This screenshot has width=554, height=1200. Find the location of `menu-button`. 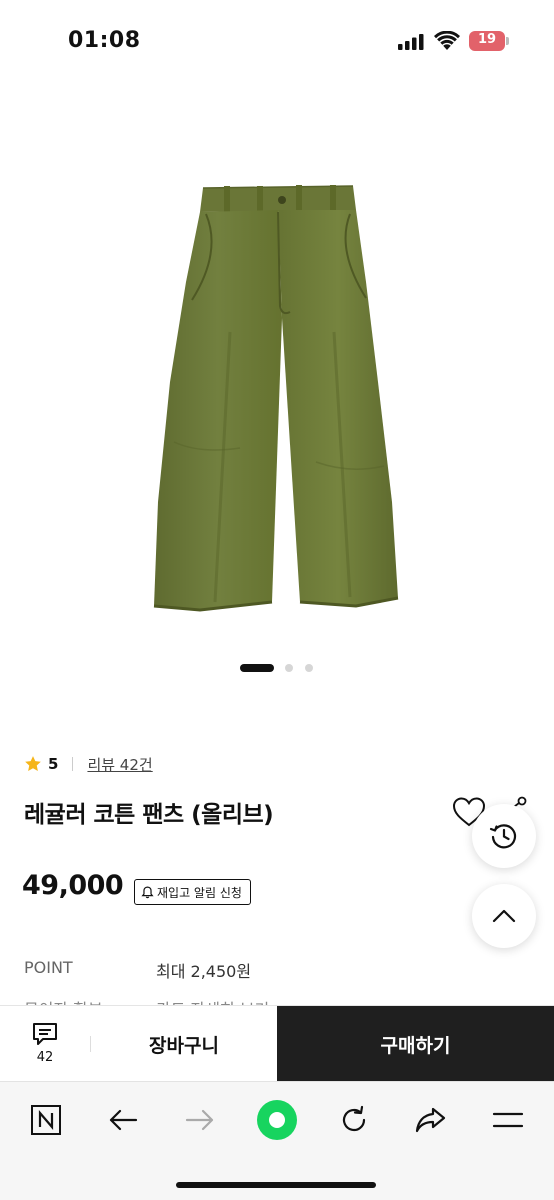

menu-button is located at coordinates (508, 1120).